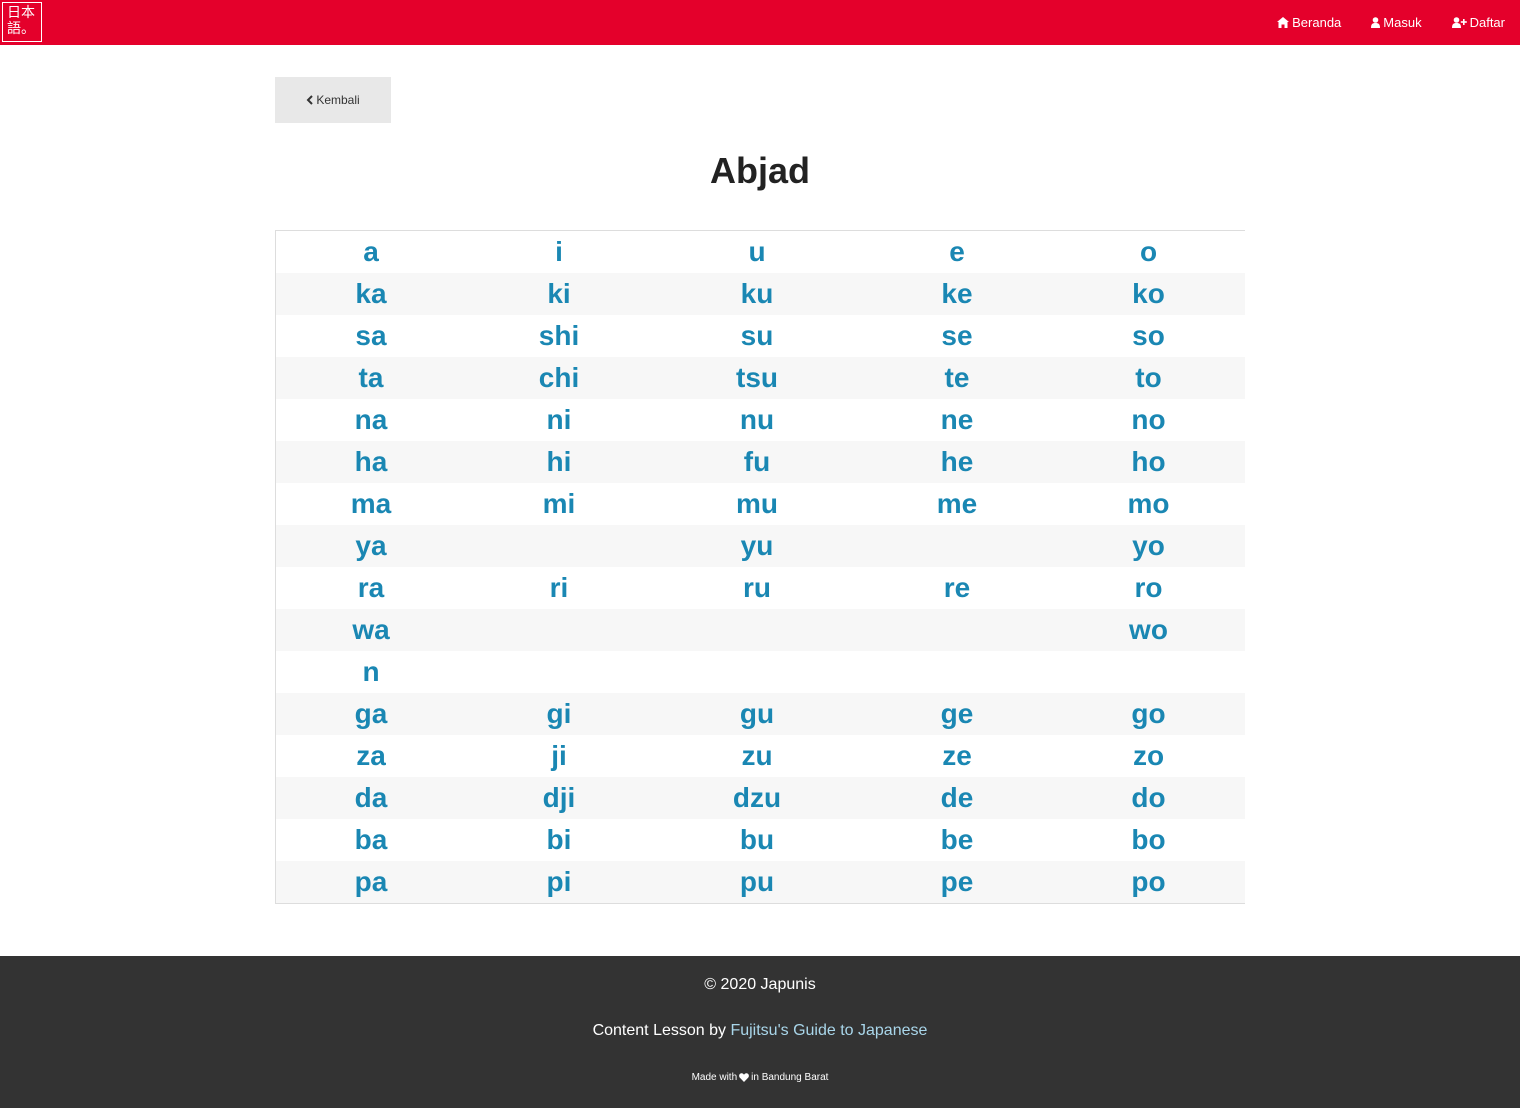 The height and width of the screenshot is (1108, 1520). I want to click on syllable-link: so, so click(1148, 336).